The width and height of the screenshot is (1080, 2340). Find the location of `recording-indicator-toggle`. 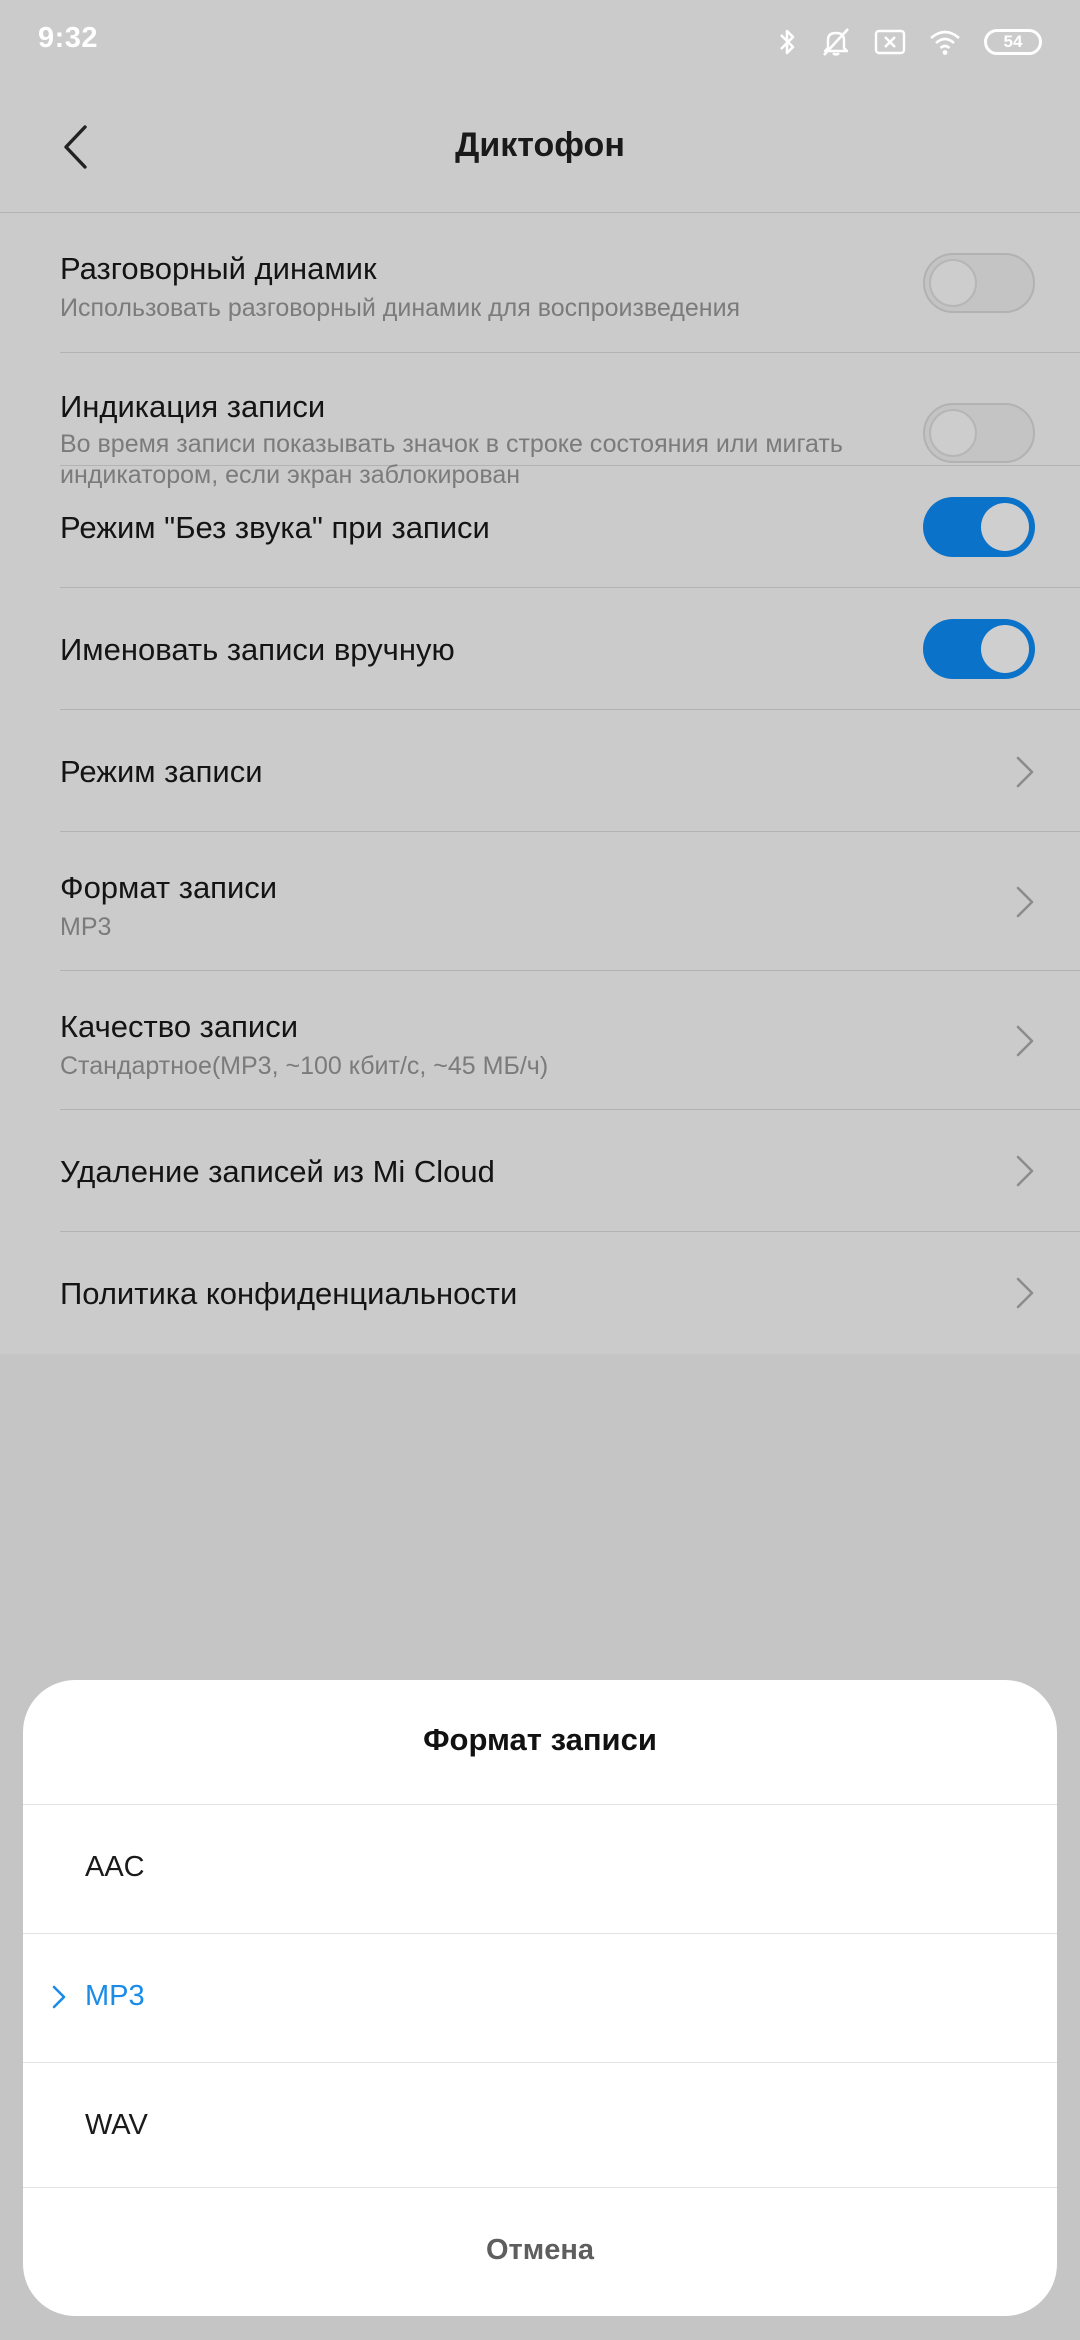

recording-indicator-toggle is located at coordinates (979, 433).